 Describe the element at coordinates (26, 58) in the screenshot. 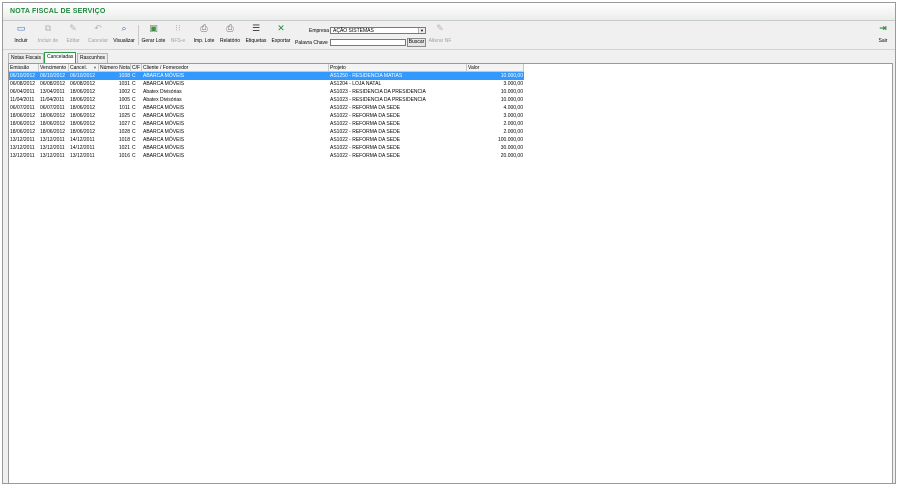

I see `tab-notas-fiscais: Notas Fiscais` at that location.